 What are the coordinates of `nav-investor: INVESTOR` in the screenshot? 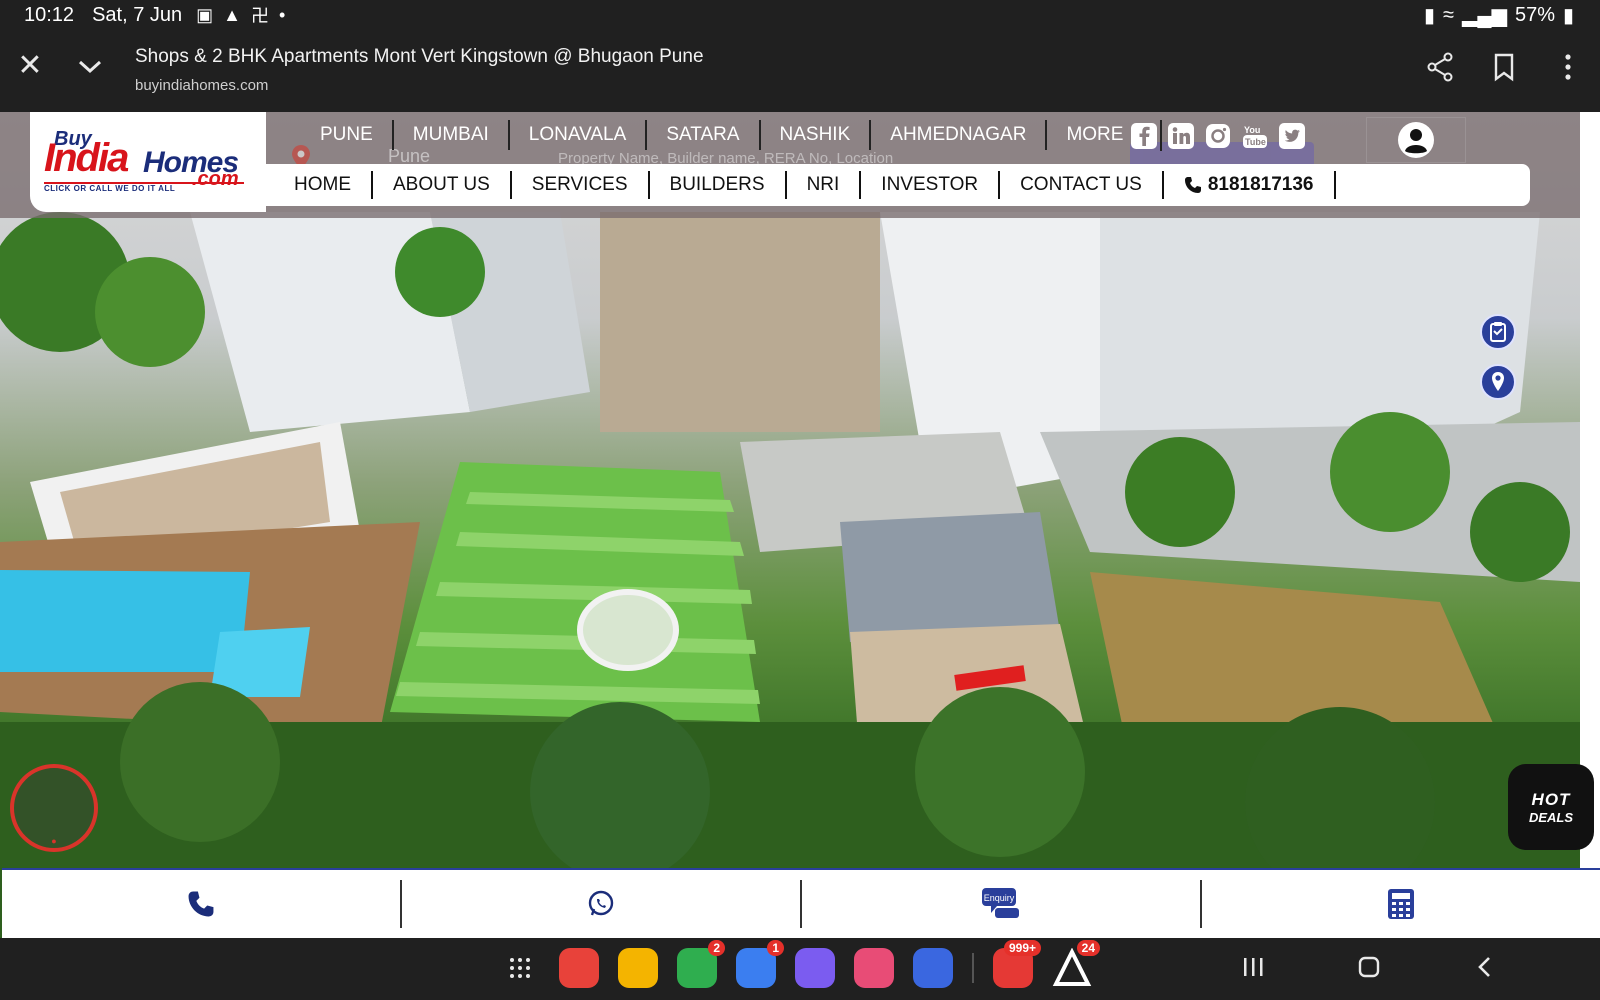 It's located at (931, 185).